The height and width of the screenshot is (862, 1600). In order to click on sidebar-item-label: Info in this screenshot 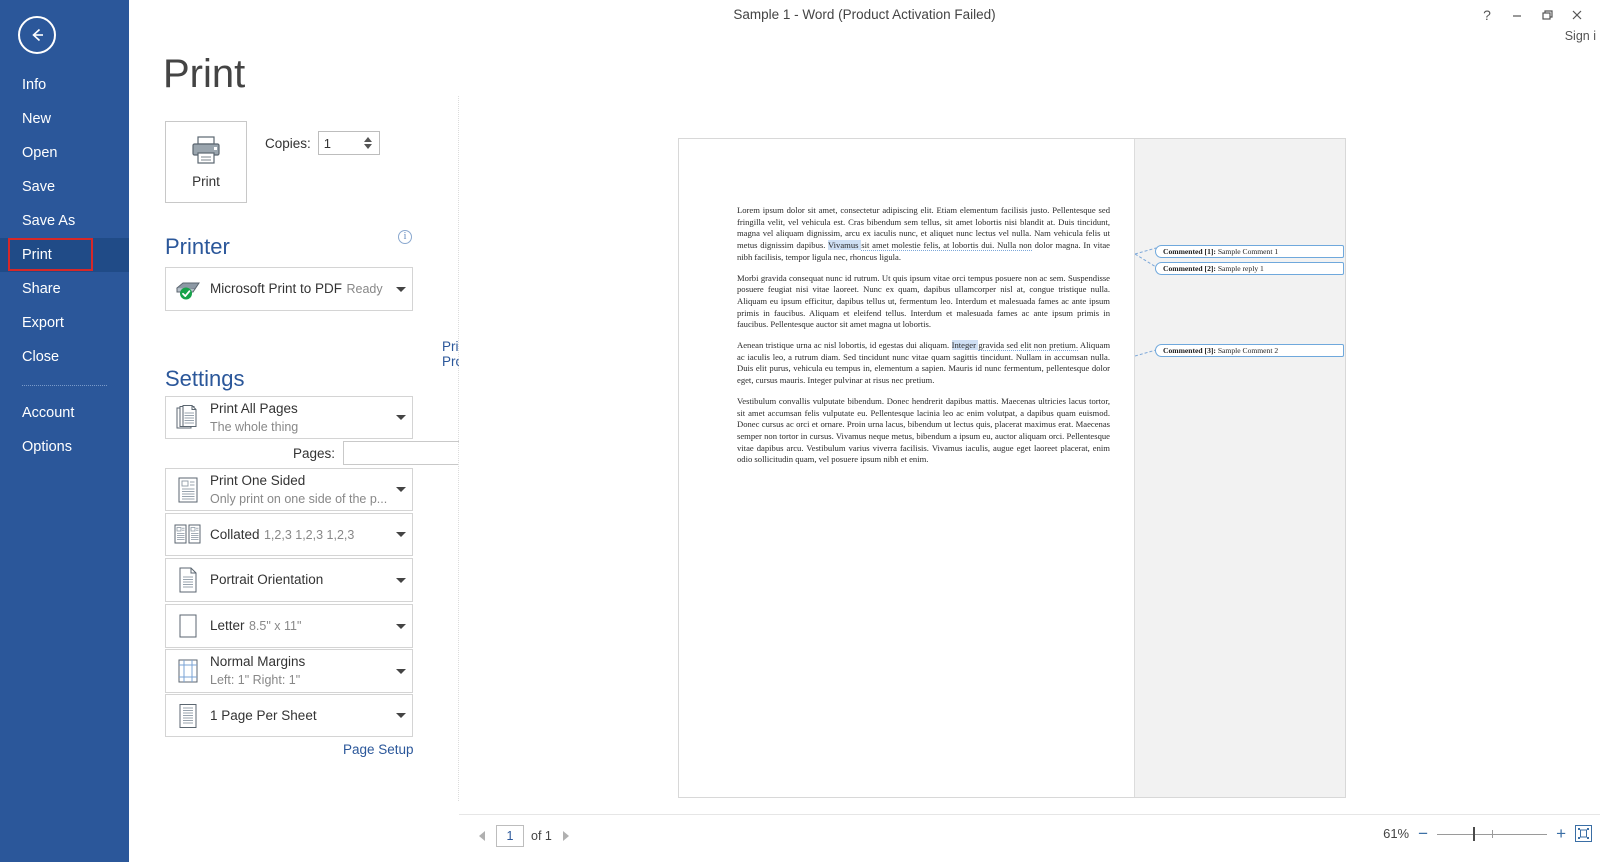, I will do `click(34, 85)`.